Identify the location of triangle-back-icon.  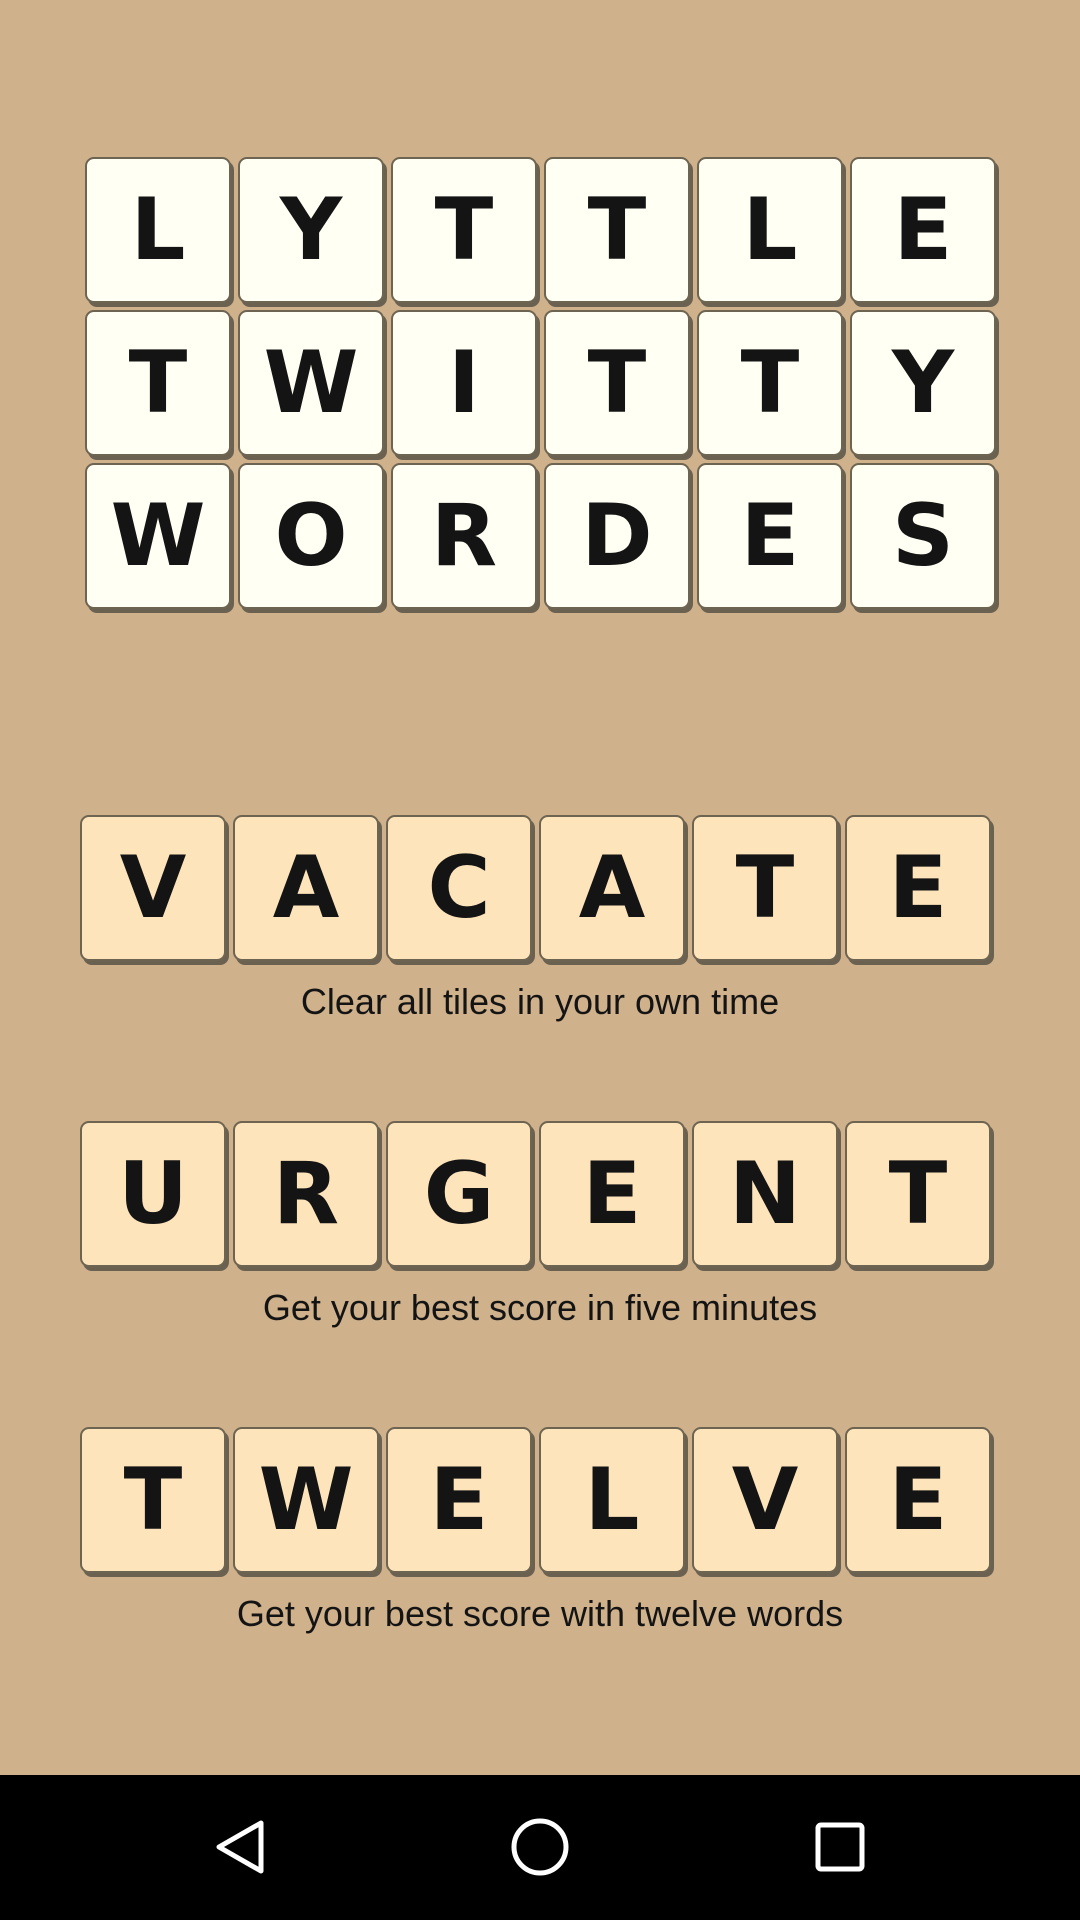
(241, 1847).